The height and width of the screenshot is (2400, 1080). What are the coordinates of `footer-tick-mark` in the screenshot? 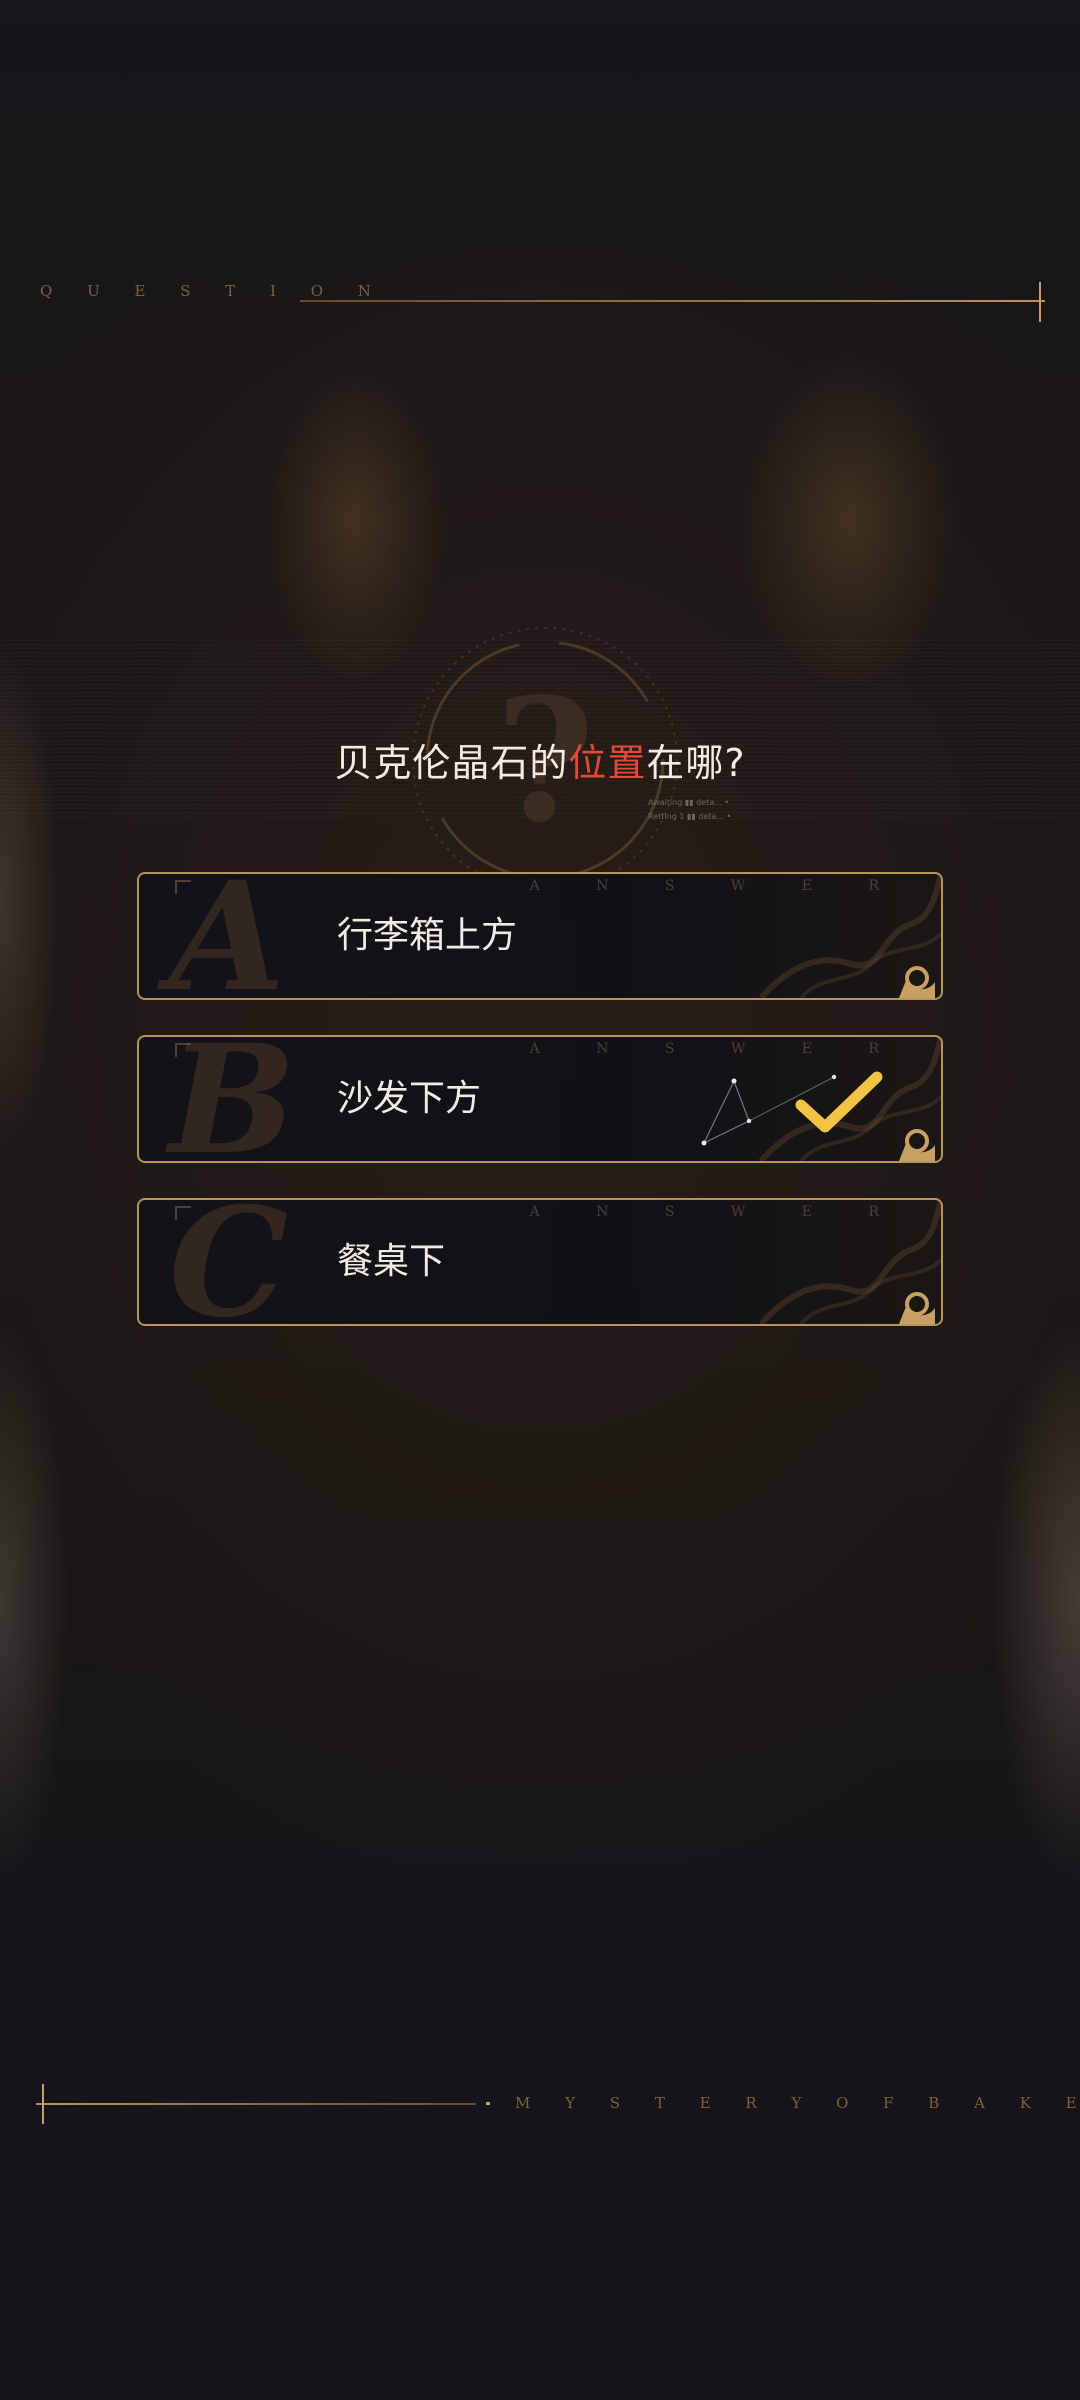 It's located at (43, 2104).